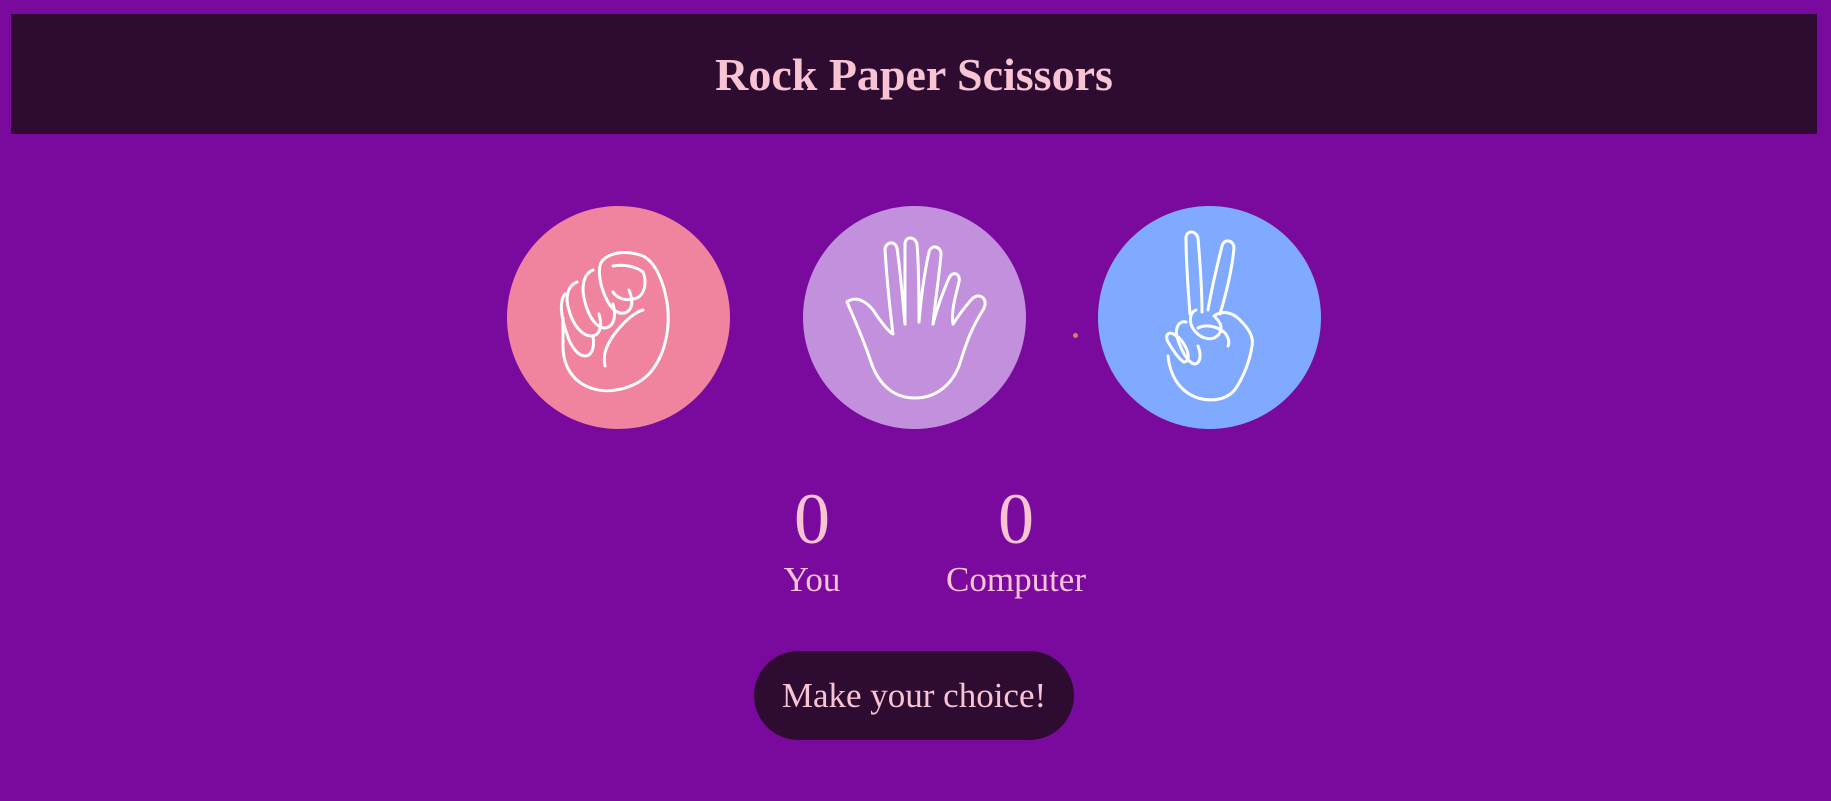 The image size is (1831, 801). I want to click on computer-score-value: 0, so click(1016, 519).